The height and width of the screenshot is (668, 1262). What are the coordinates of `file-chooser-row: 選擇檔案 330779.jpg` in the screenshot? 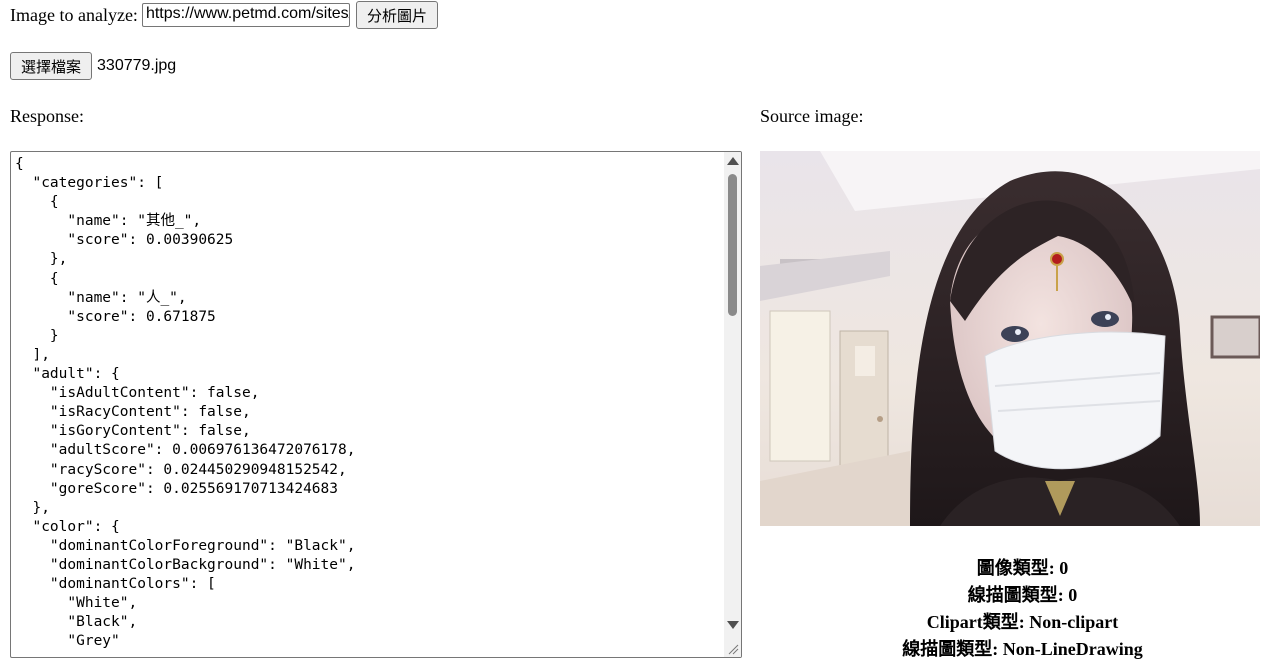 It's located at (93, 66).